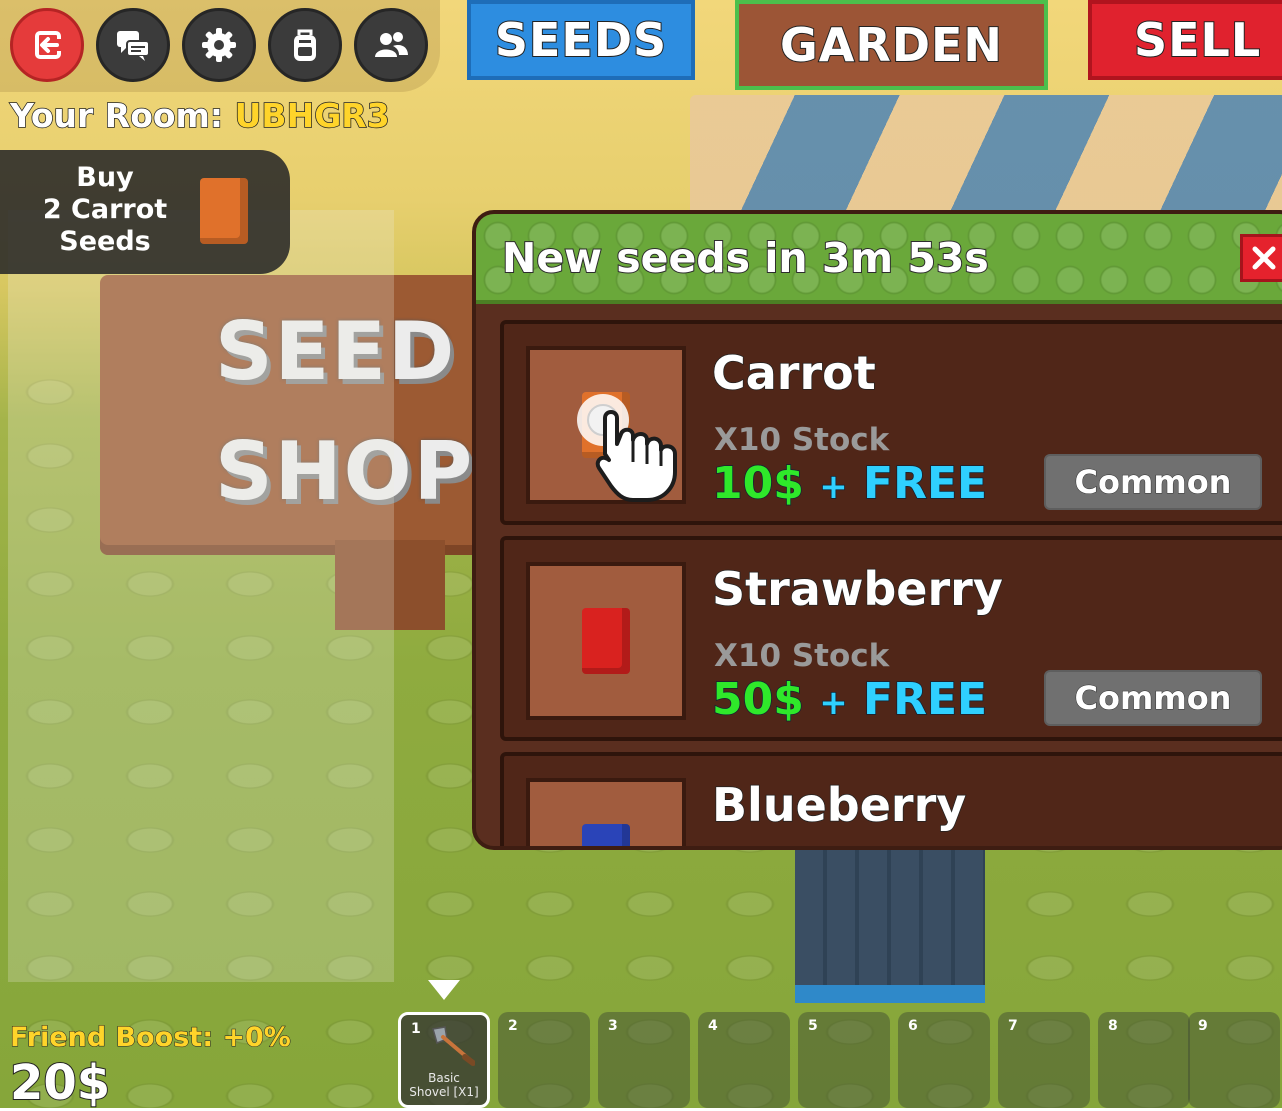 The image size is (1282, 1111). Describe the element at coordinates (1234, 1060) in the screenshot. I see `hotbar-slot-9: 9` at that location.